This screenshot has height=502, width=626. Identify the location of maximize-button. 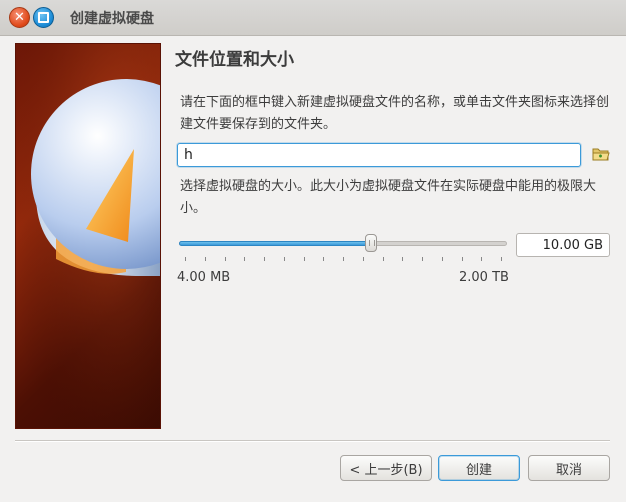
(43, 17).